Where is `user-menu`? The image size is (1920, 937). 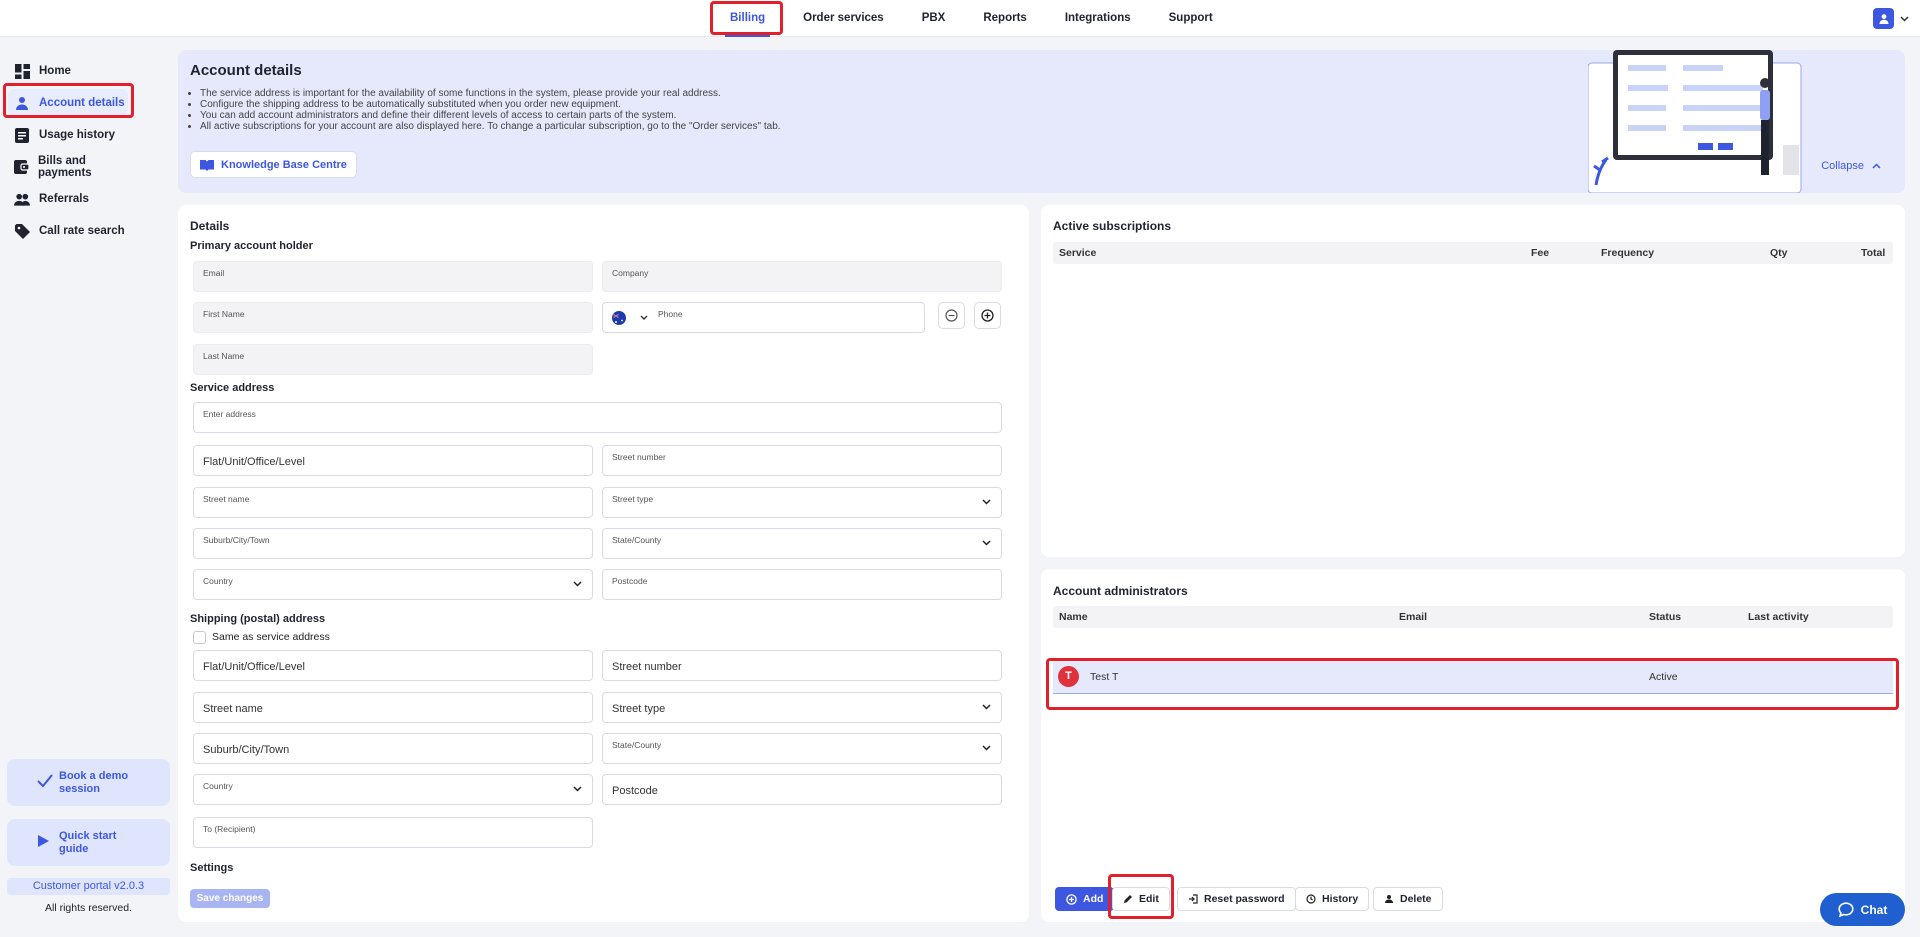
user-menu is located at coordinates (1891, 18).